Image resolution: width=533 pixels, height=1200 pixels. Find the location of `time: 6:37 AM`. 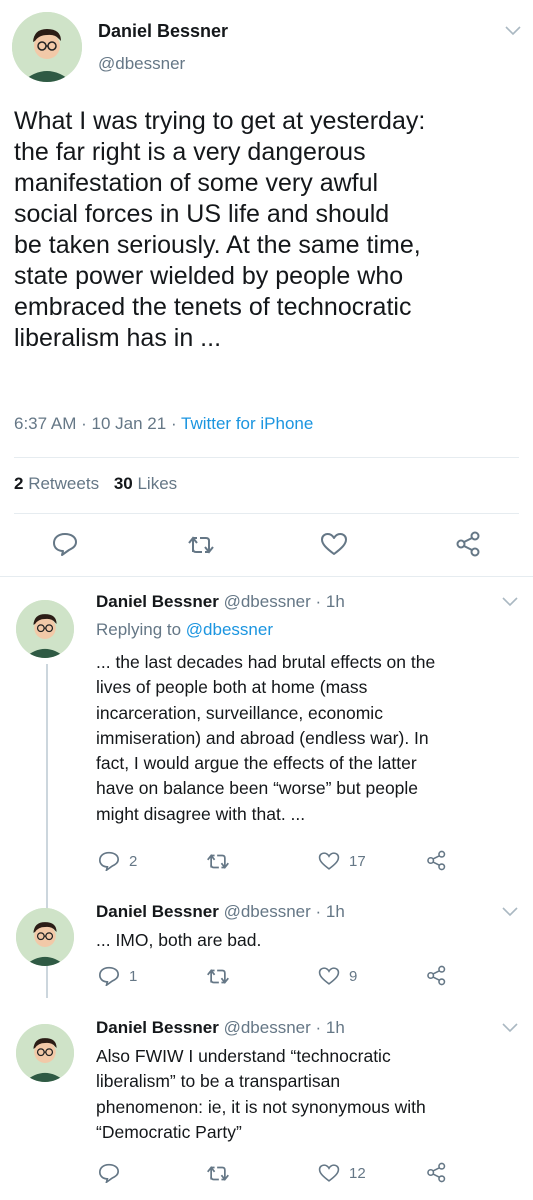

time: 6:37 AM is located at coordinates (45, 423).